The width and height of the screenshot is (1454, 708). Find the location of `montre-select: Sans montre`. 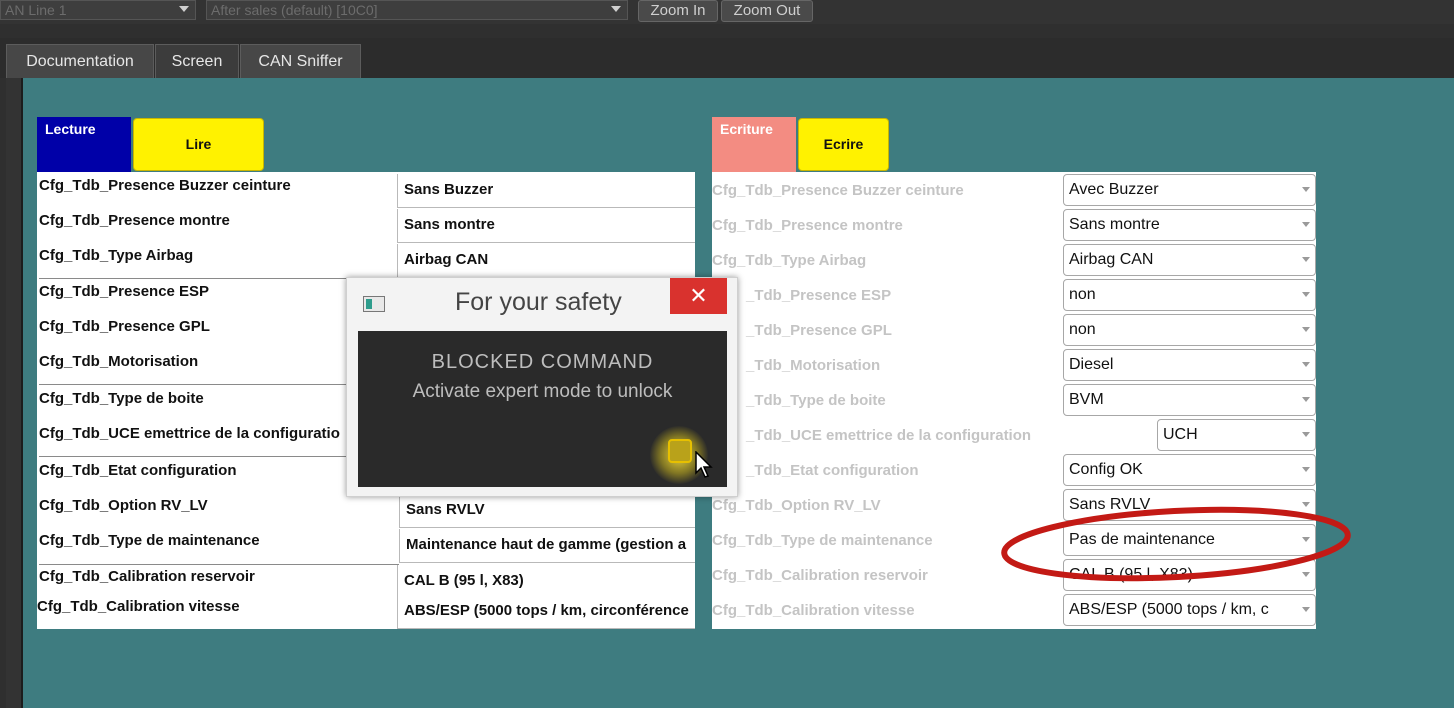

montre-select: Sans montre is located at coordinates (1189, 225).